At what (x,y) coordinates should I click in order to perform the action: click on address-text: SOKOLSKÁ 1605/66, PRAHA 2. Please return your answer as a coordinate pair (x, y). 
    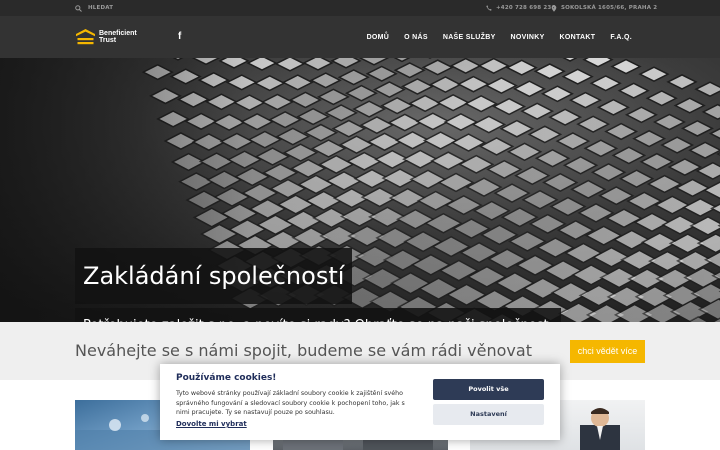
    Looking at the image, I should click on (609, 8).